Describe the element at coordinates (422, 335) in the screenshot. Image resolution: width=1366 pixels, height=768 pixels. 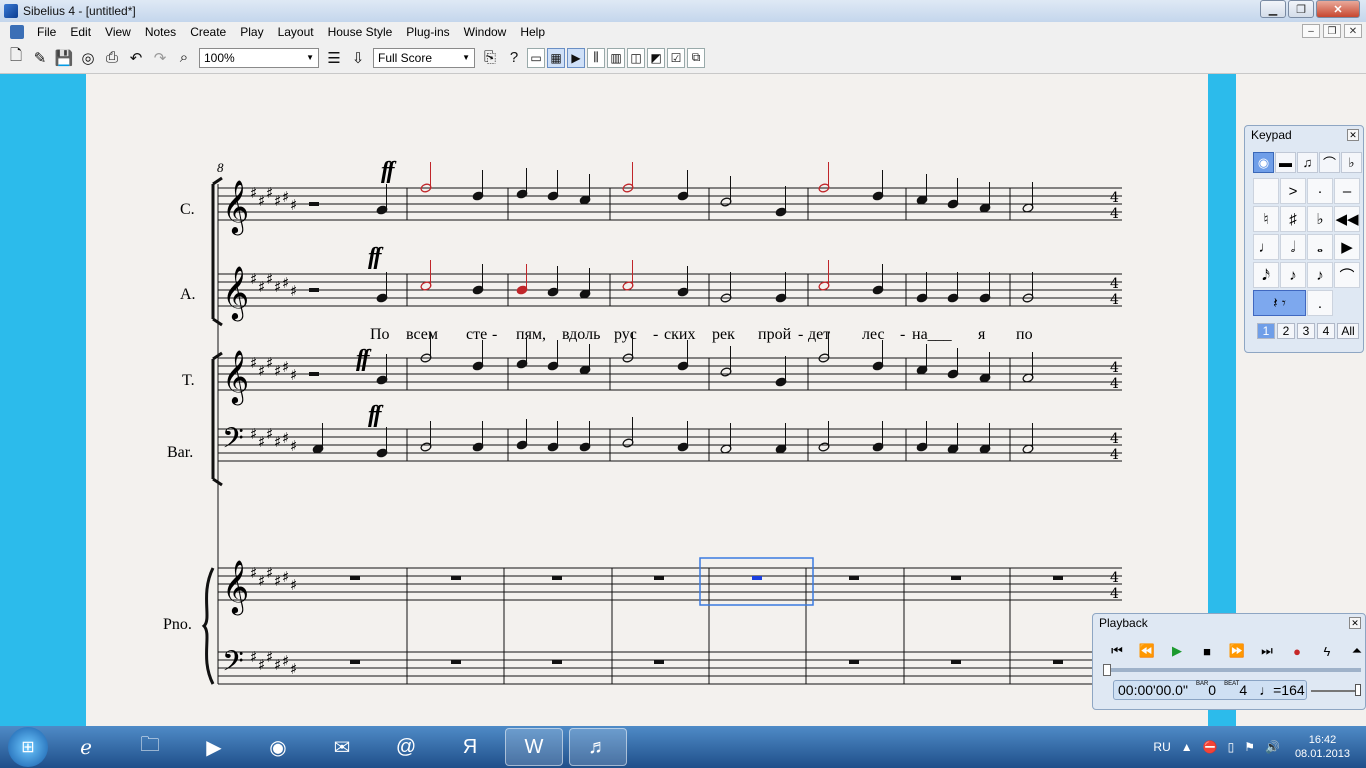
I see `lyric-syllable: всем` at that location.